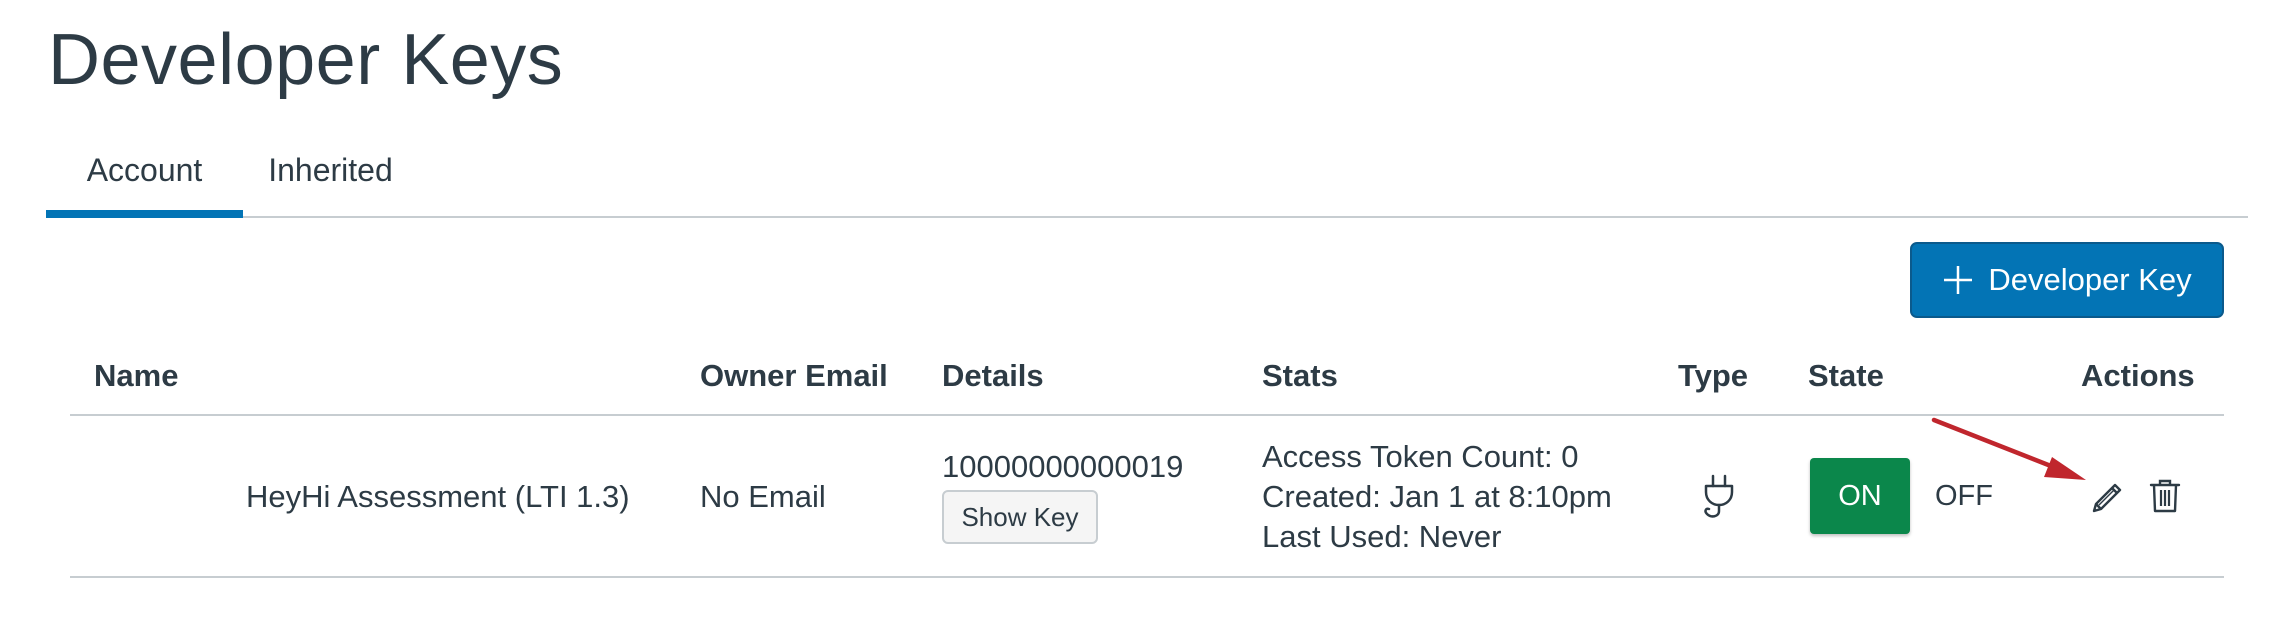 The height and width of the screenshot is (640, 2290). Describe the element at coordinates (2090, 279) in the screenshot. I see `add-developer-key-label: Developer Key` at that location.